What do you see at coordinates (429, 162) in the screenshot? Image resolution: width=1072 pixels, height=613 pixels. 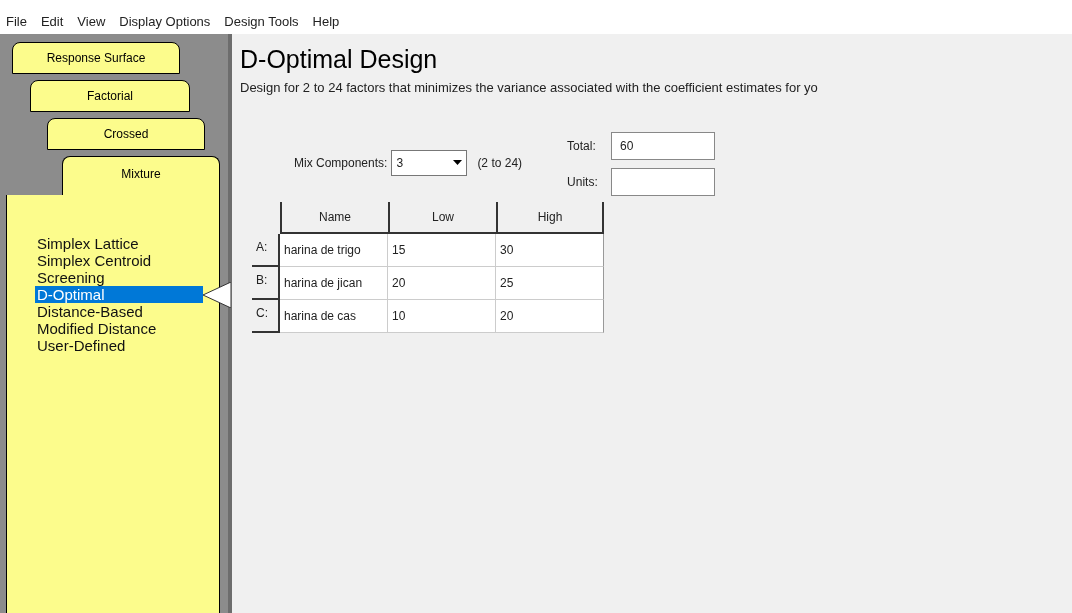 I see `mix-components-dropdown: 3` at bounding box center [429, 162].